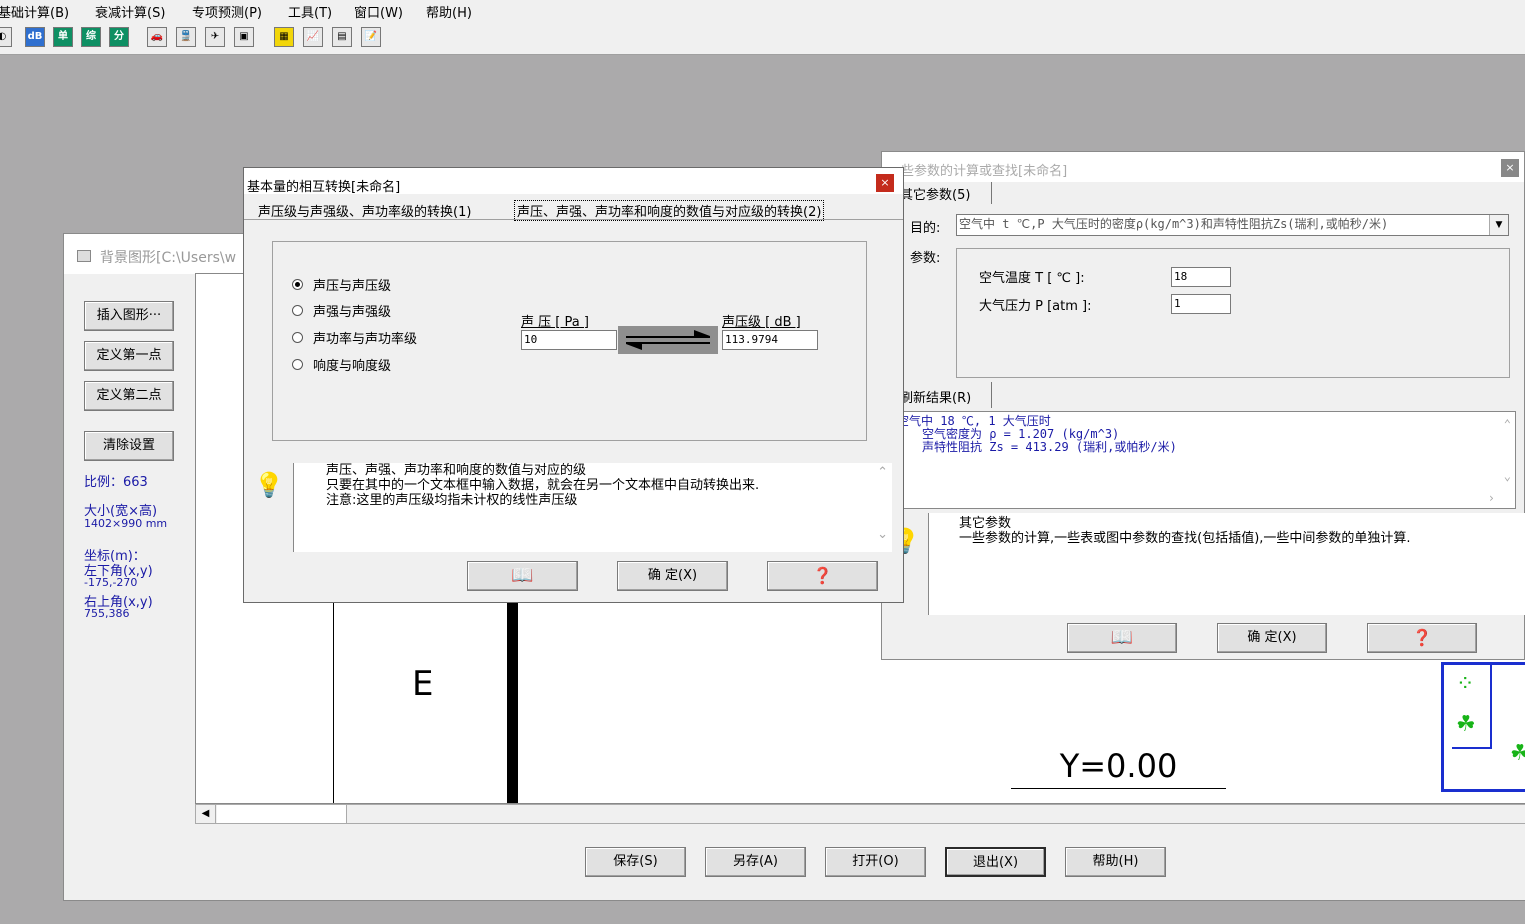 This screenshot has width=1525, height=924. I want to click on exit-button: 退出(X), so click(995, 862).